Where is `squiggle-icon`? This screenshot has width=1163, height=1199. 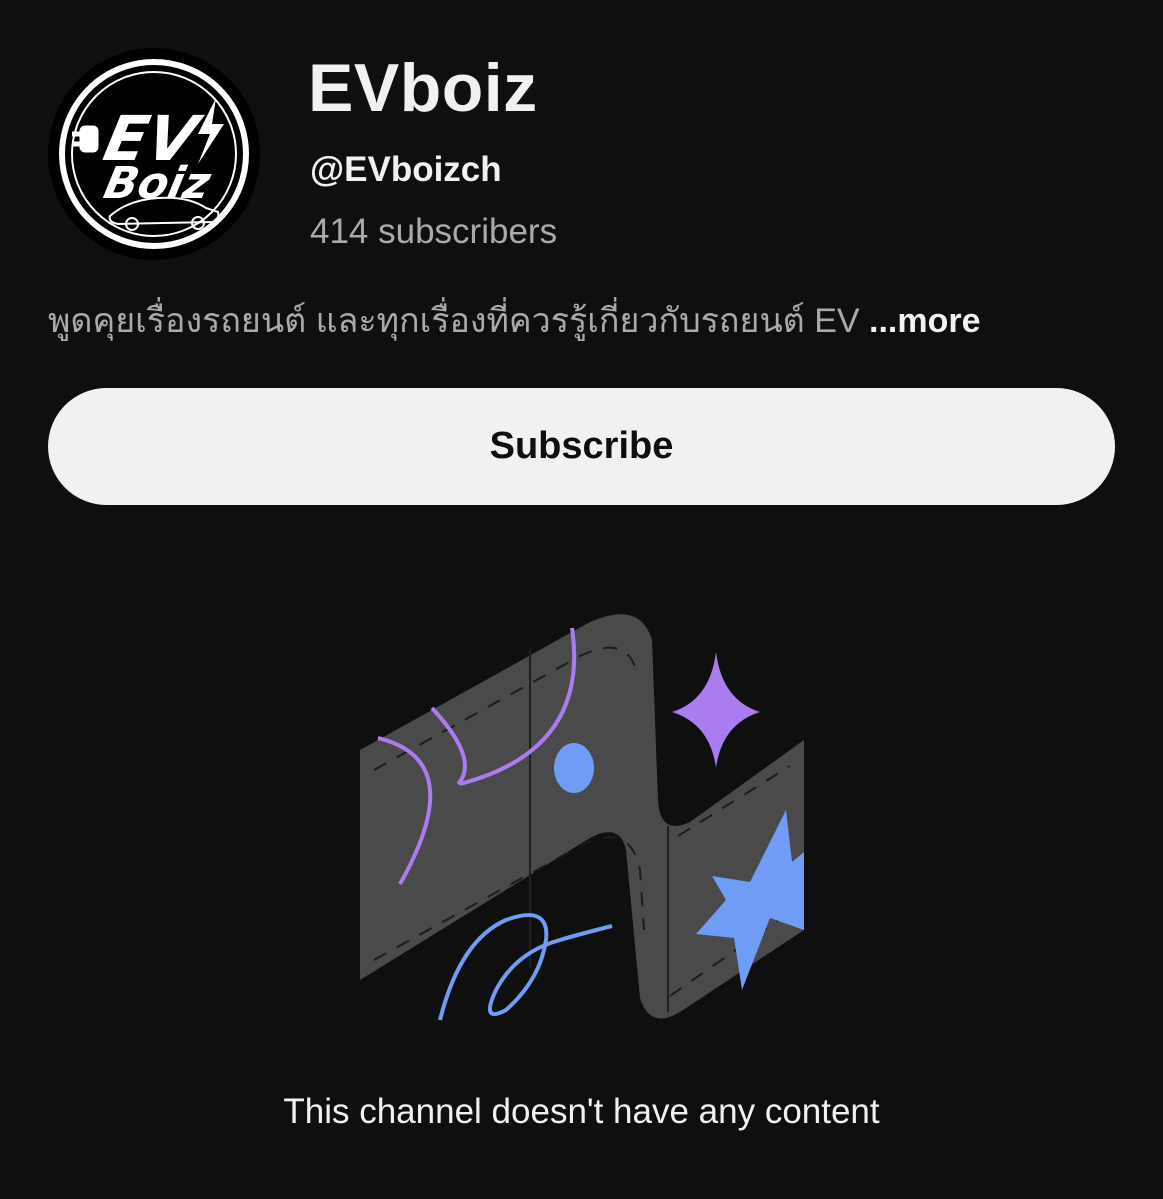 squiggle-icon is located at coordinates (525, 967).